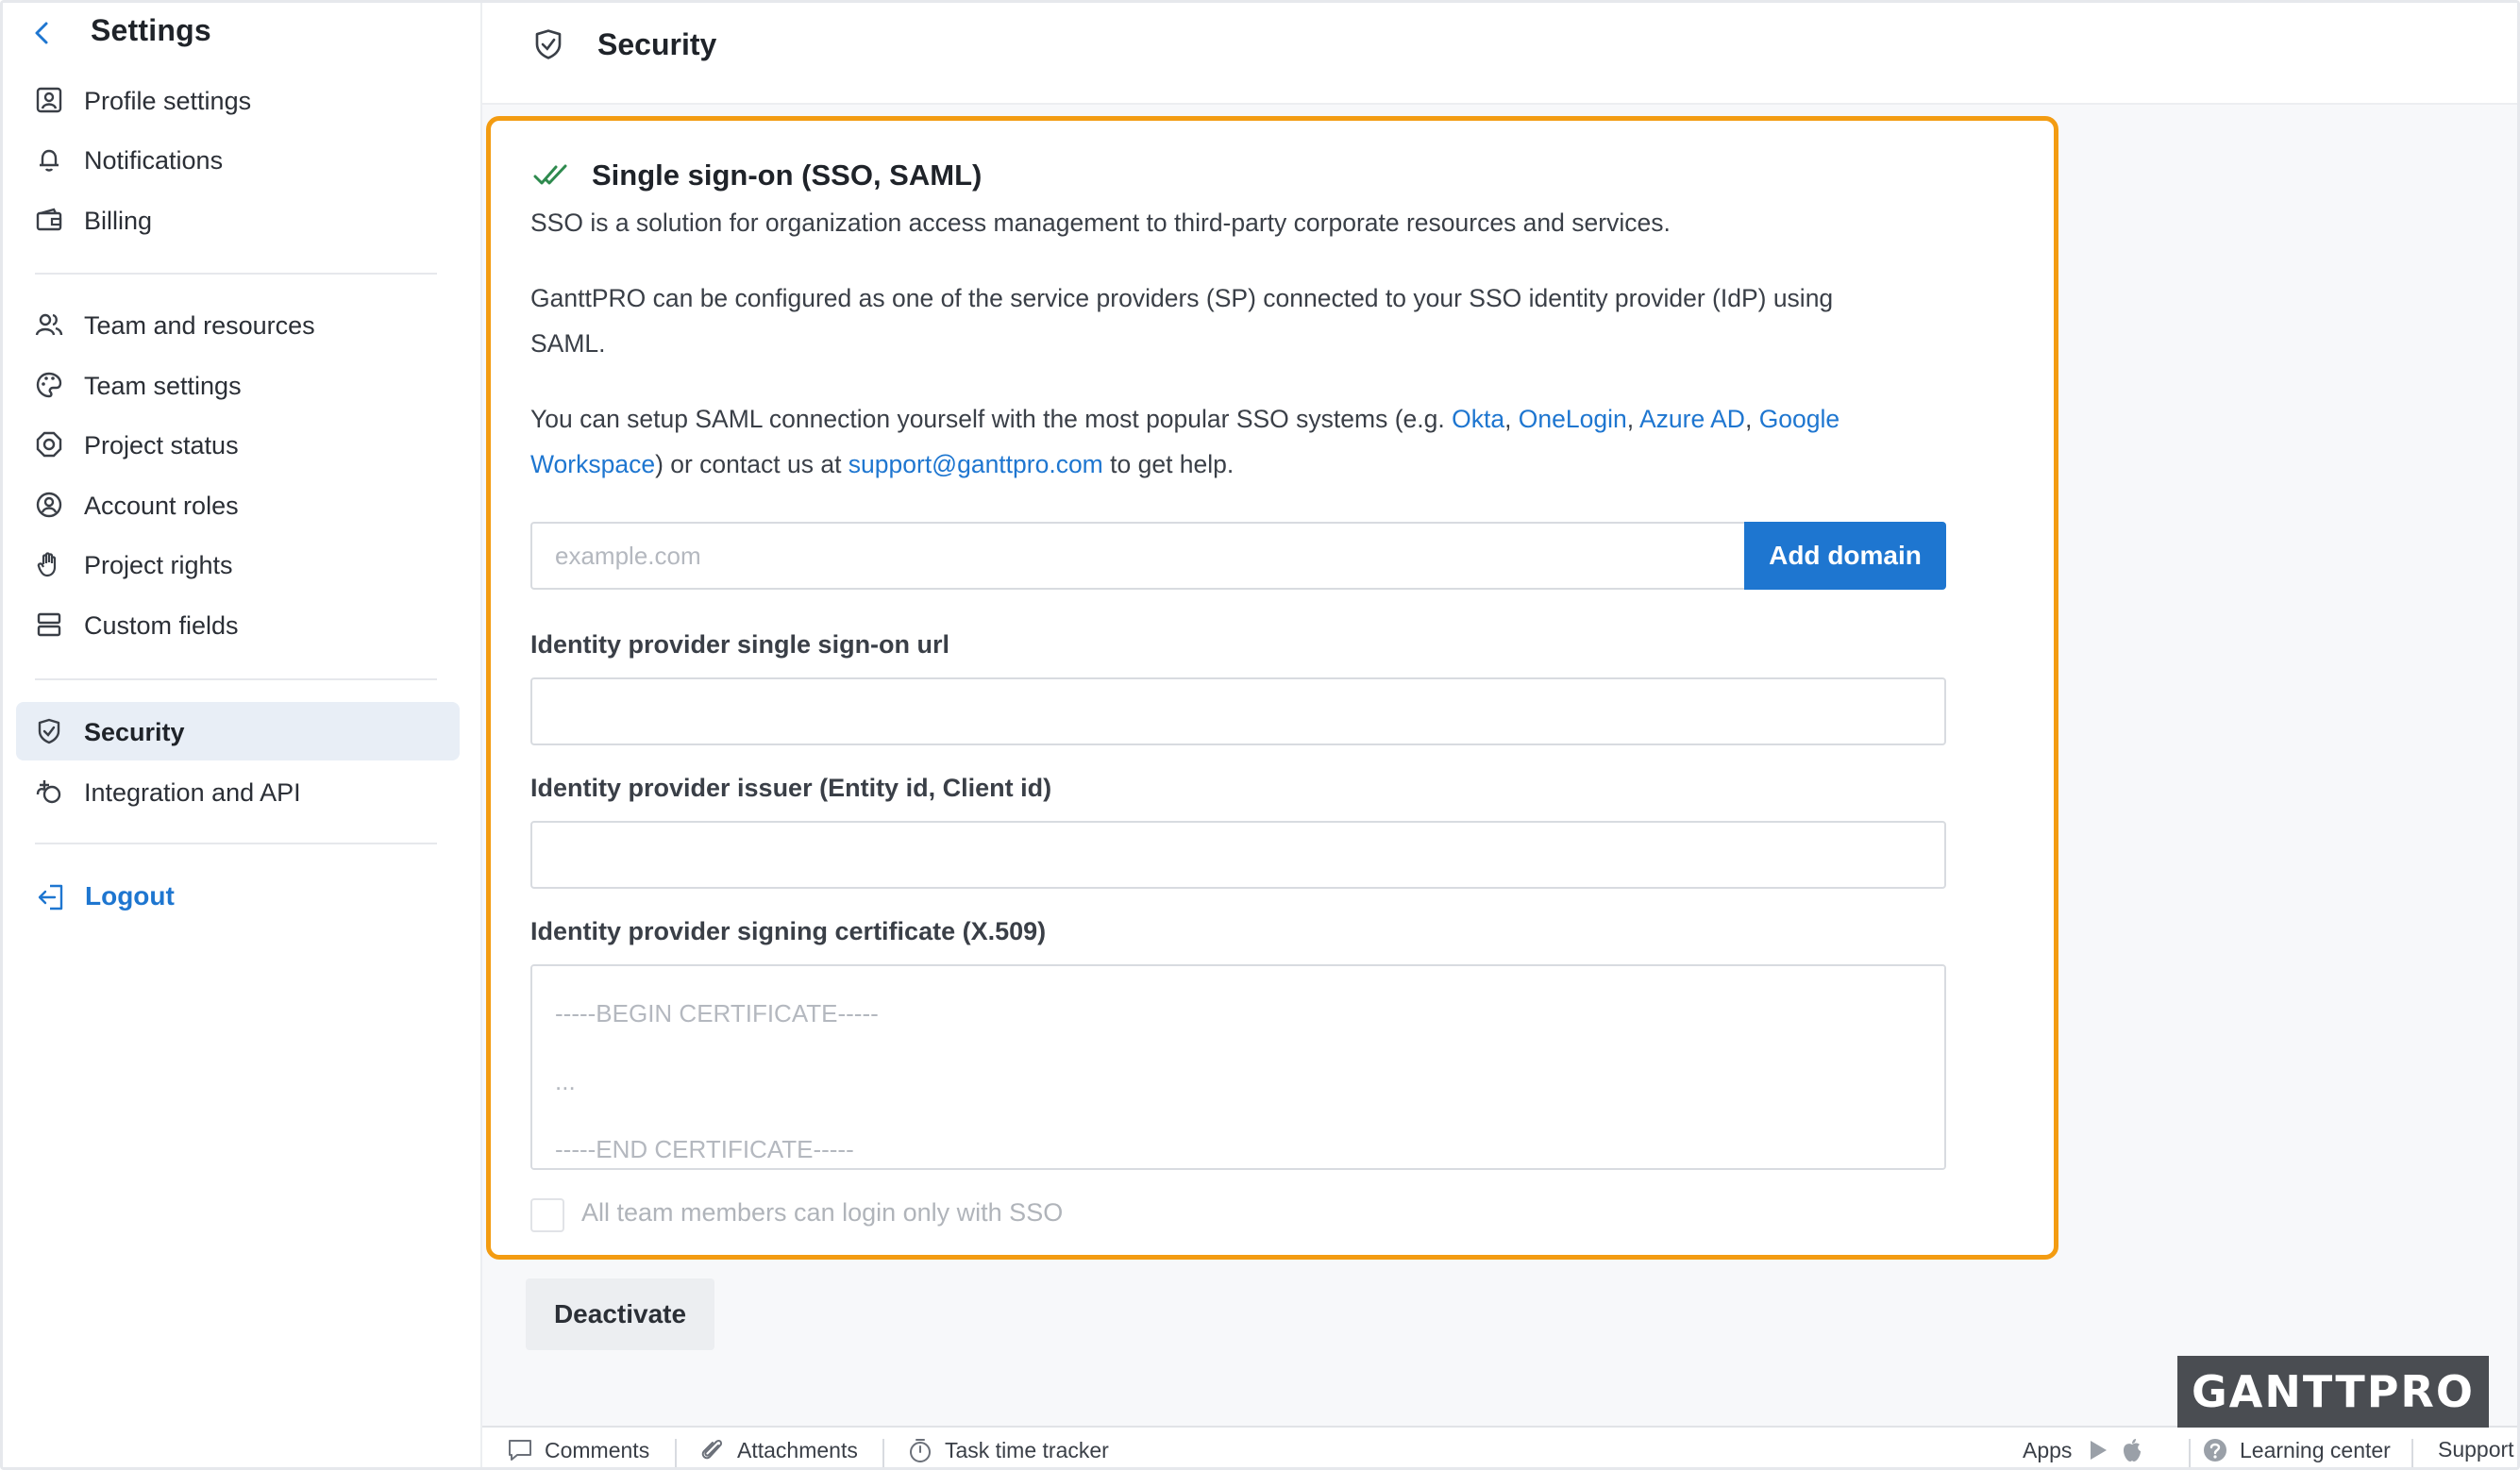 This screenshot has height=1470, width=2520. I want to click on wallet-icon, so click(49, 220).